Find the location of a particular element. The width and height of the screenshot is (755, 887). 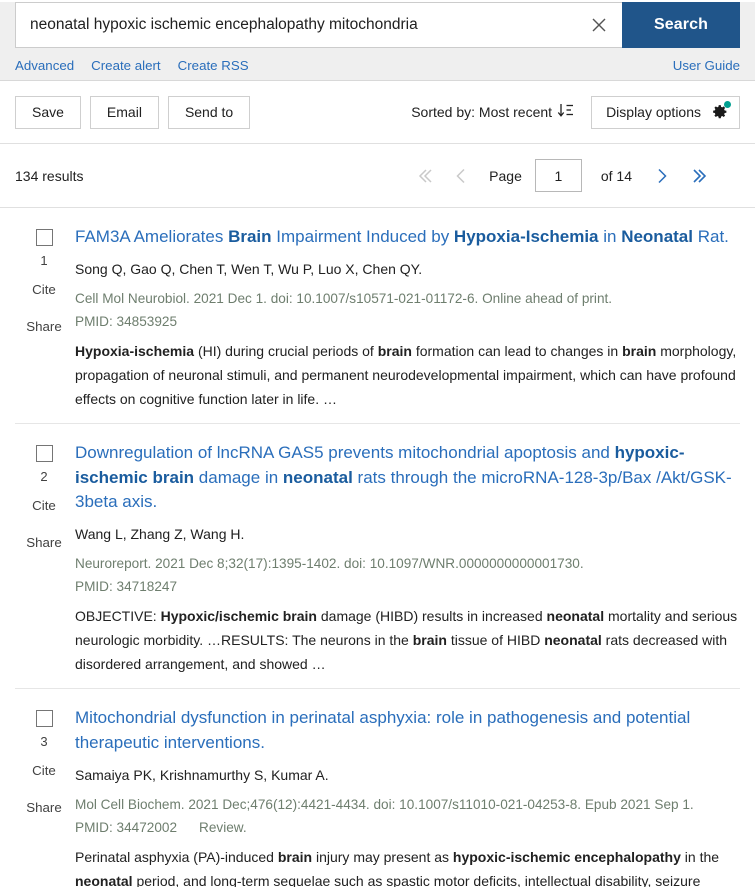

sort-descending-icon is located at coordinates (566, 112).